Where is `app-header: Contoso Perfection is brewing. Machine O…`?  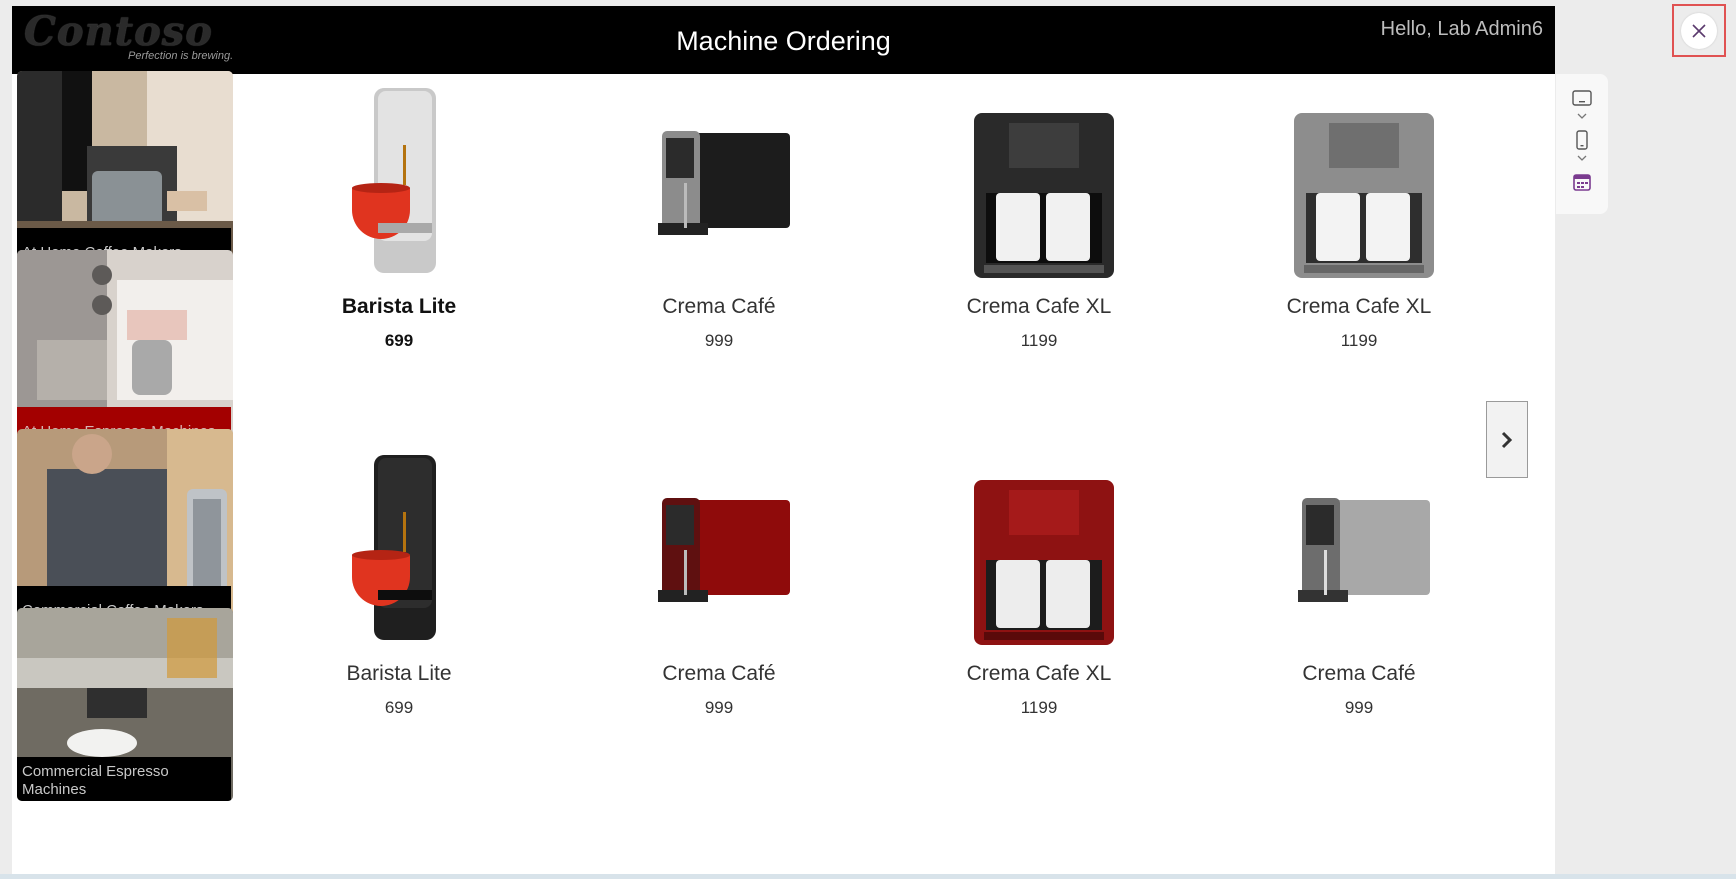 app-header: Contoso Perfection is brewing. Machine O… is located at coordinates (783, 40).